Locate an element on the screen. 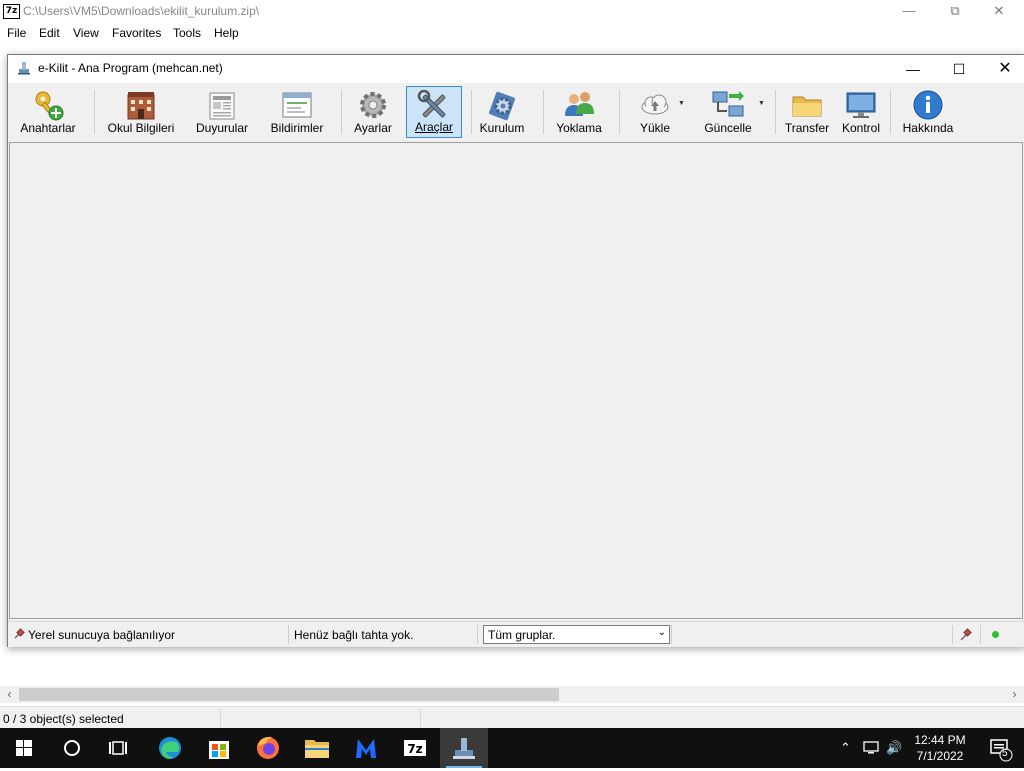 The image size is (1024, 771). toolbar-anahtarlar-button: Anahtarlar is located at coordinates (48, 112).